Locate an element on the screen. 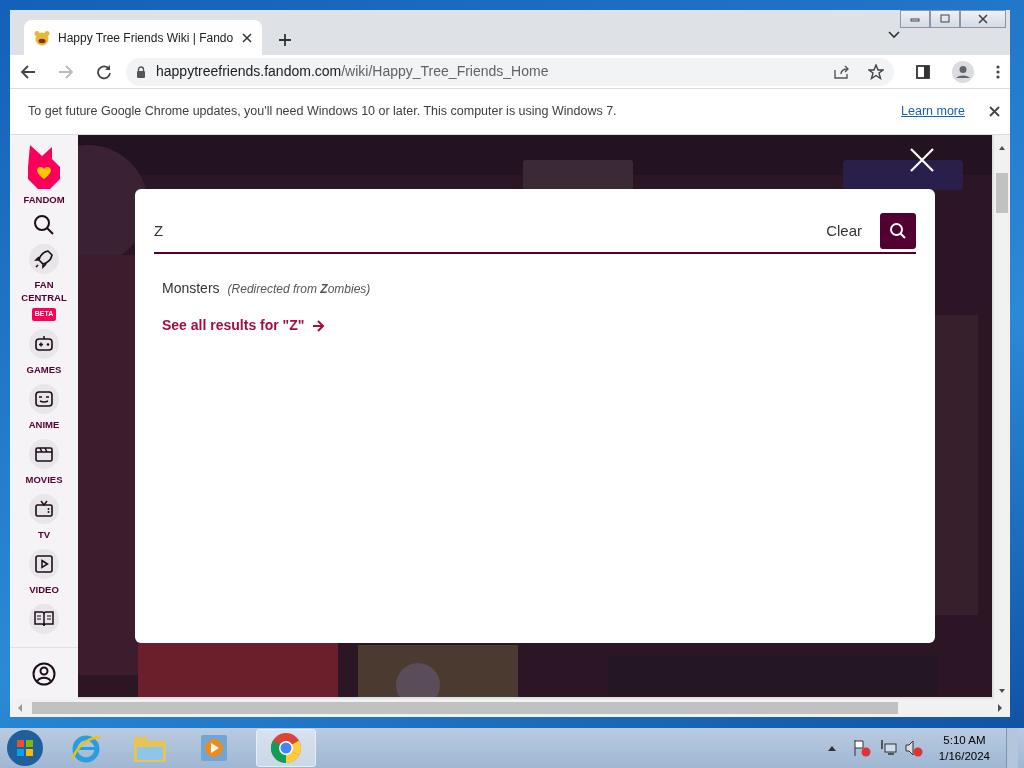 This screenshot has width=1024, height=768. see-all-results-link: See all results for "Z" is located at coordinates (244, 325).